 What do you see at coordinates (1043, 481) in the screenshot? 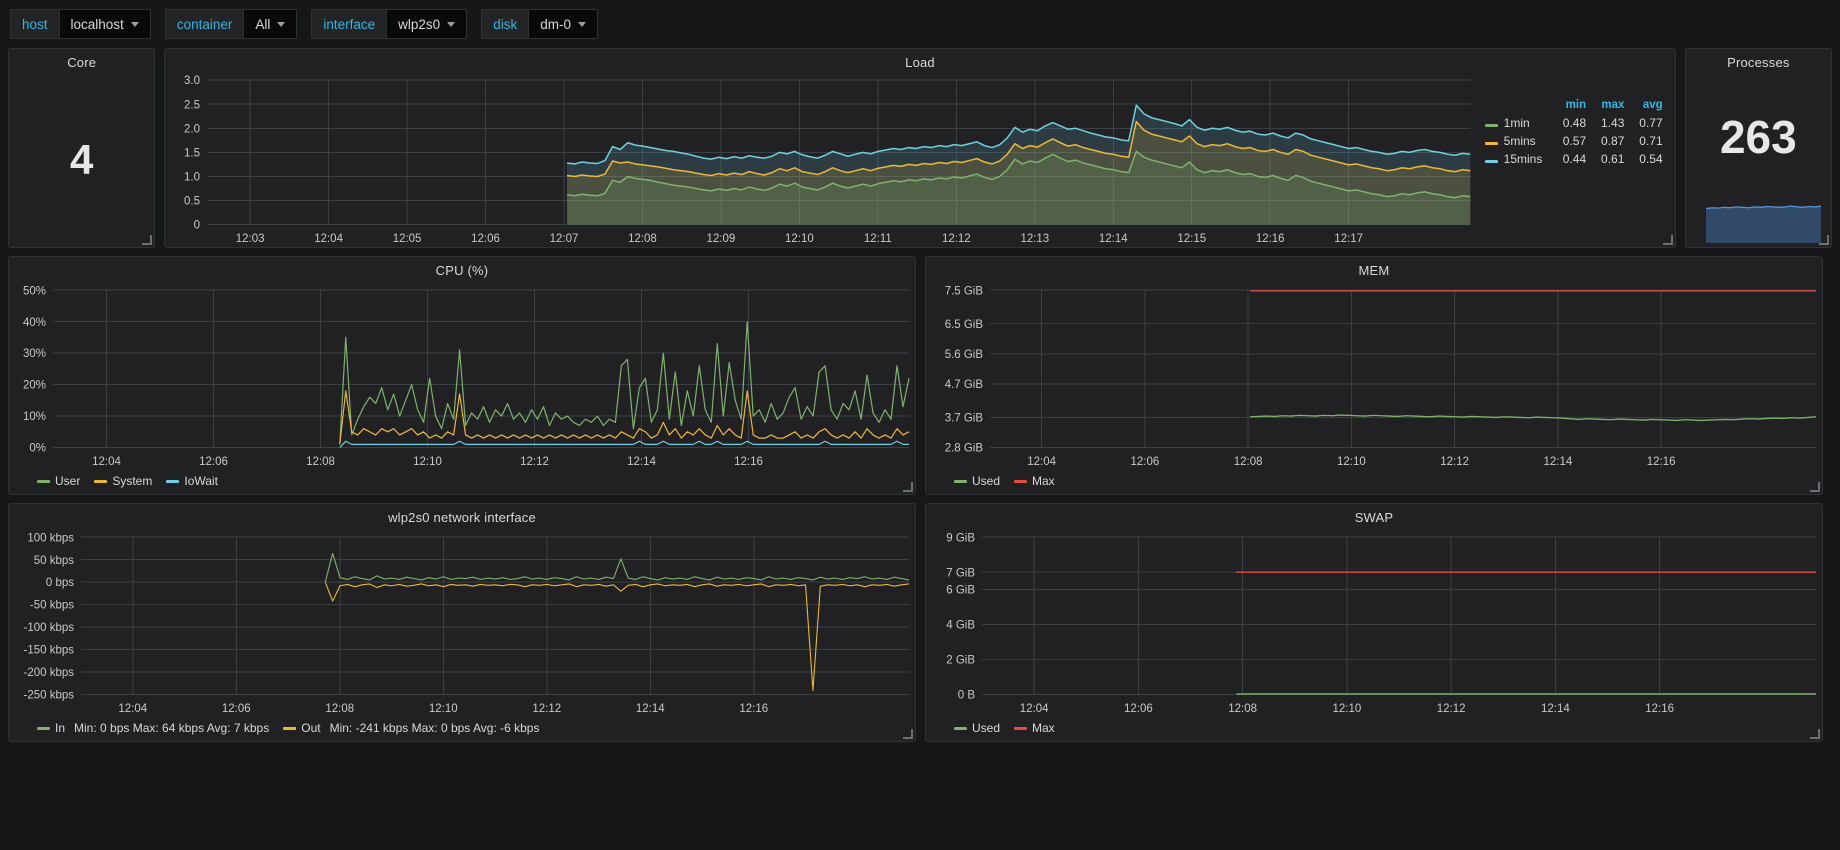
I see `legend-label: Max` at bounding box center [1043, 481].